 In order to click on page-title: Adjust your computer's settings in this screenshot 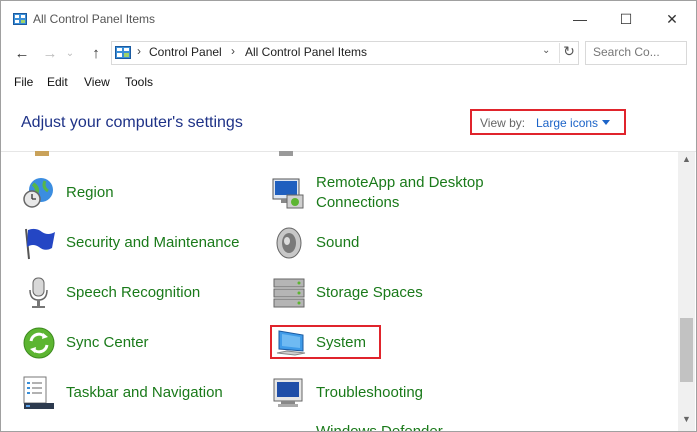, I will do `click(132, 122)`.